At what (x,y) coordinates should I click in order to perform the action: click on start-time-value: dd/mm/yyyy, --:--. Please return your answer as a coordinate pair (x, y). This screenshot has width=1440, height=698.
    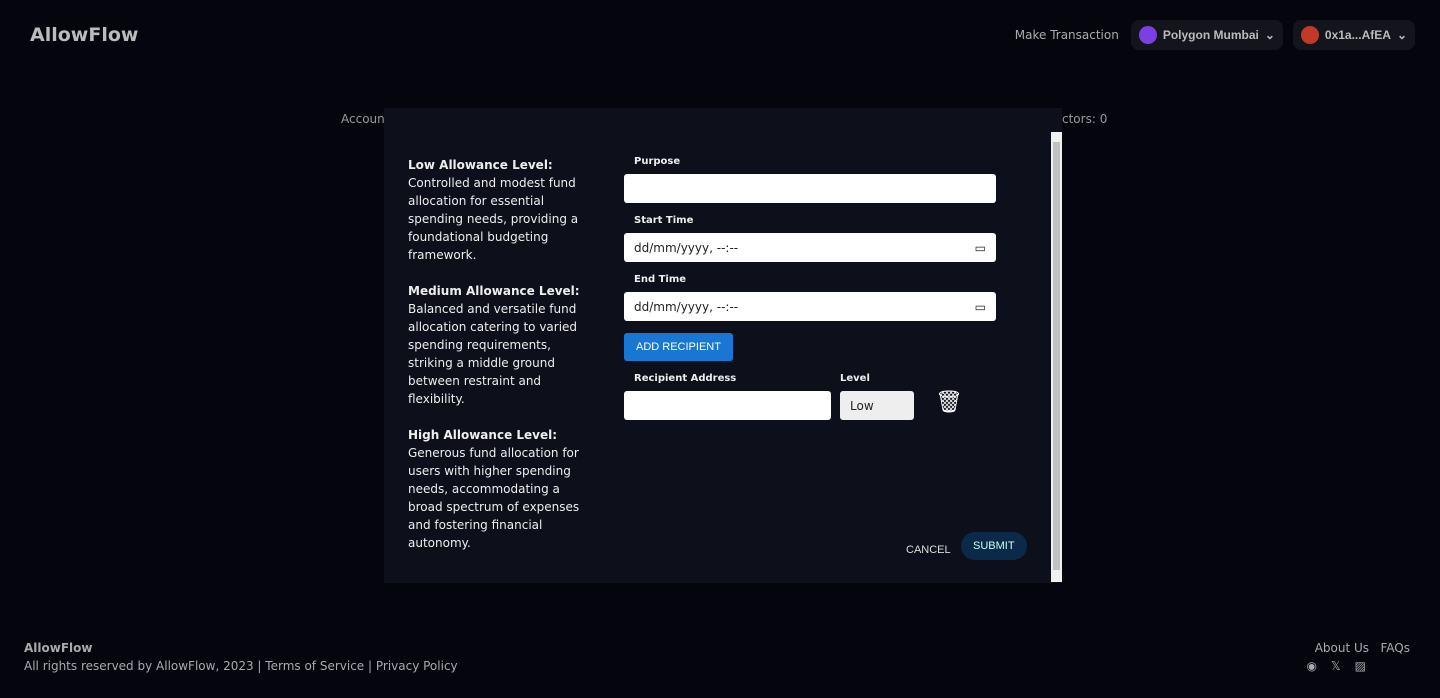
    Looking at the image, I should click on (686, 247).